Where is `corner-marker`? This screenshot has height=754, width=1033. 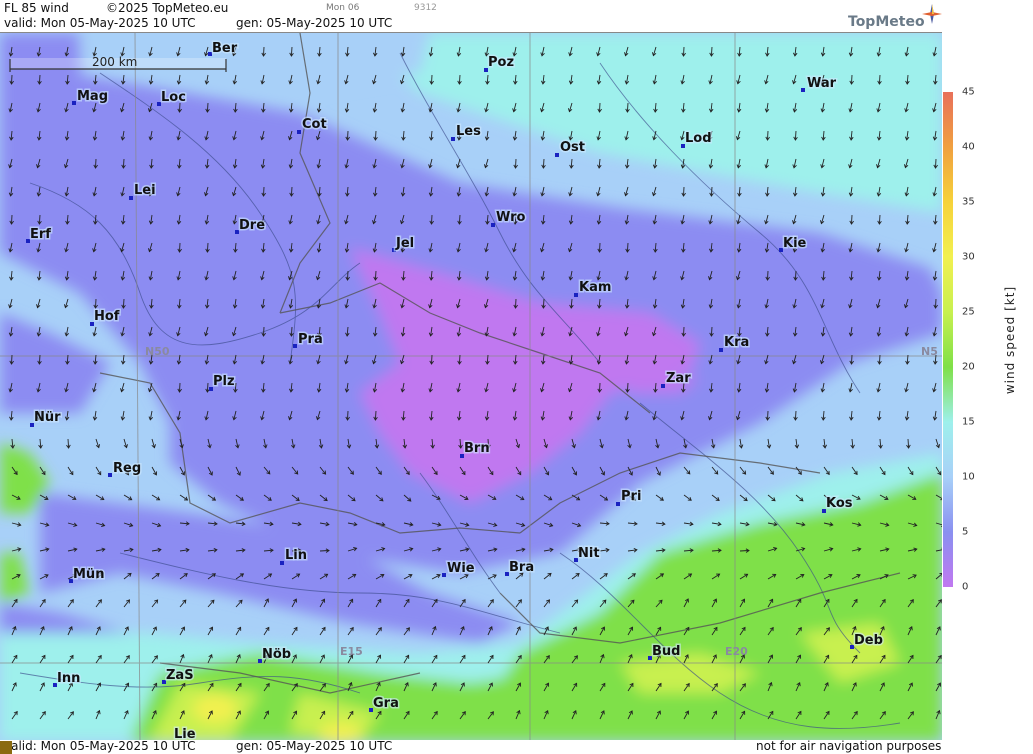 corner-marker is located at coordinates (6, 747).